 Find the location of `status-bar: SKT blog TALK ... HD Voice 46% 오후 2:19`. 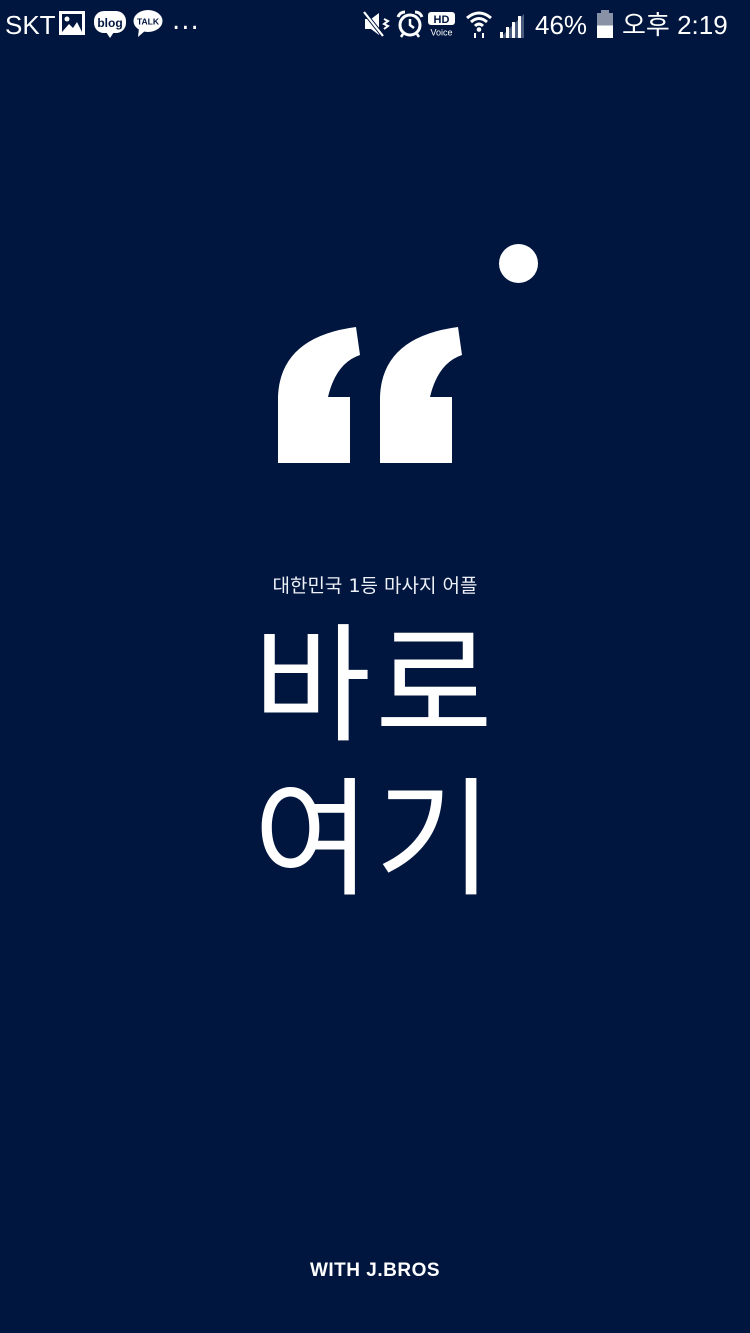

status-bar: SKT blog TALK ... HD Voice 46% 오후 2:19 is located at coordinates (375, 25).